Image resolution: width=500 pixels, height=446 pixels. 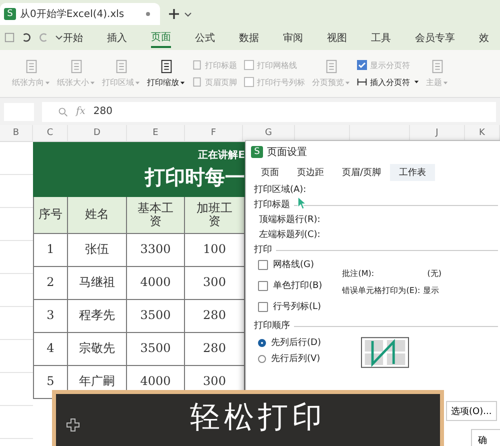 I want to click on menu-tab: 公式, so click(x=205, y=37).